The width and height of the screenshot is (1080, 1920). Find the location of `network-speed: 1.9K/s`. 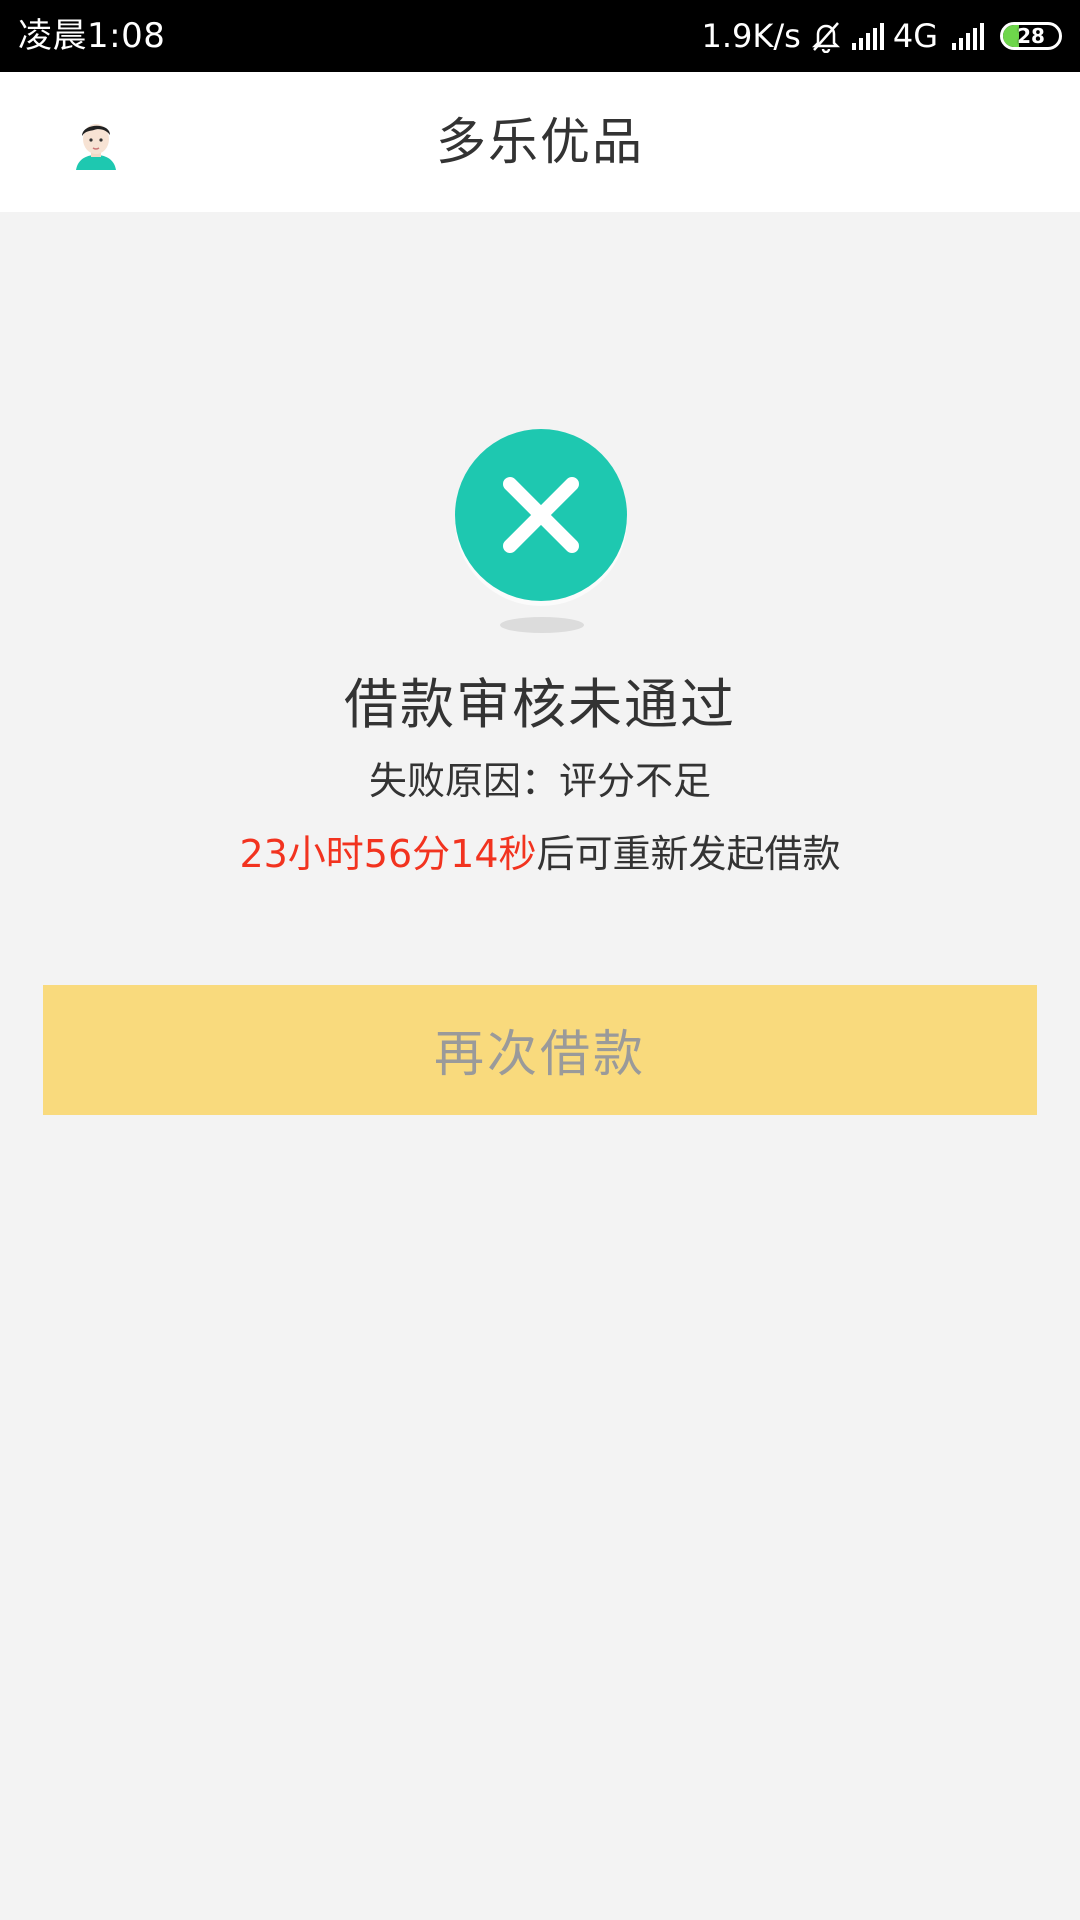

network-speed: 1.9K/s is located at coordinates (751, 36).